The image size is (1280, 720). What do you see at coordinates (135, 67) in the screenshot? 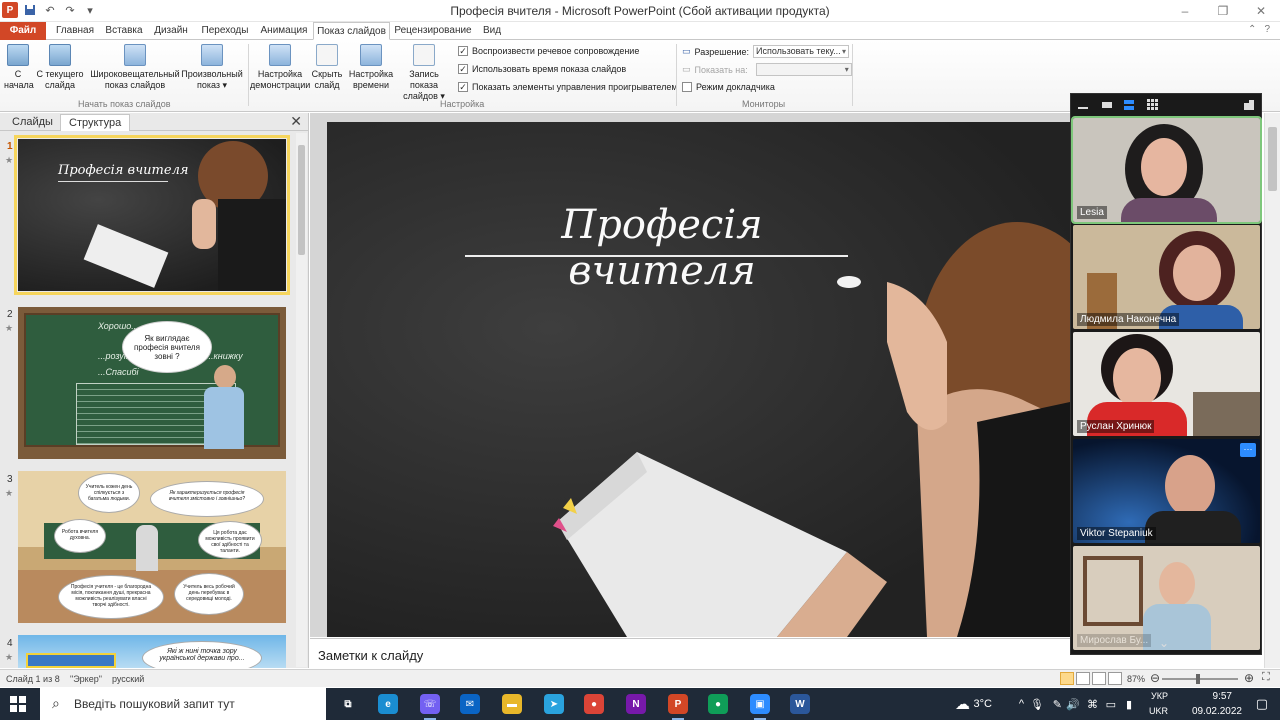
I see `broadcast-show-button: Широковещательный показ слайдов` at bounding box center [135, 67].